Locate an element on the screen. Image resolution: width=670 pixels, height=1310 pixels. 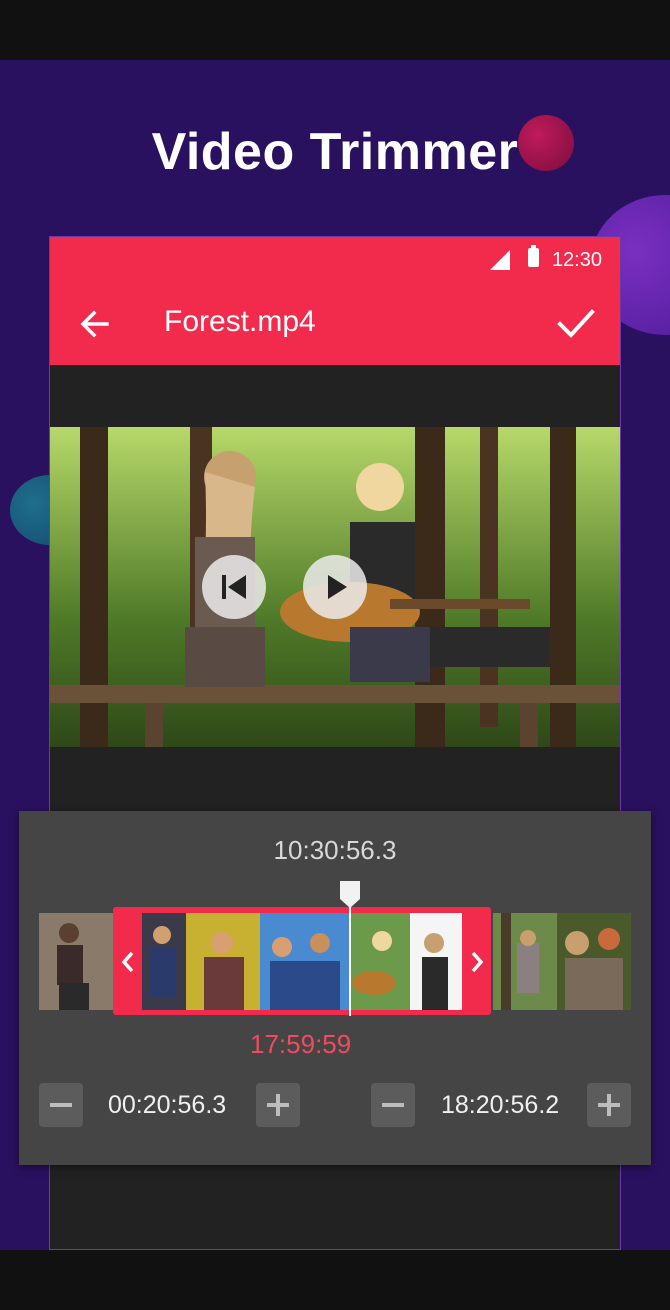
confirm-button is located at coordinates (576, 323).